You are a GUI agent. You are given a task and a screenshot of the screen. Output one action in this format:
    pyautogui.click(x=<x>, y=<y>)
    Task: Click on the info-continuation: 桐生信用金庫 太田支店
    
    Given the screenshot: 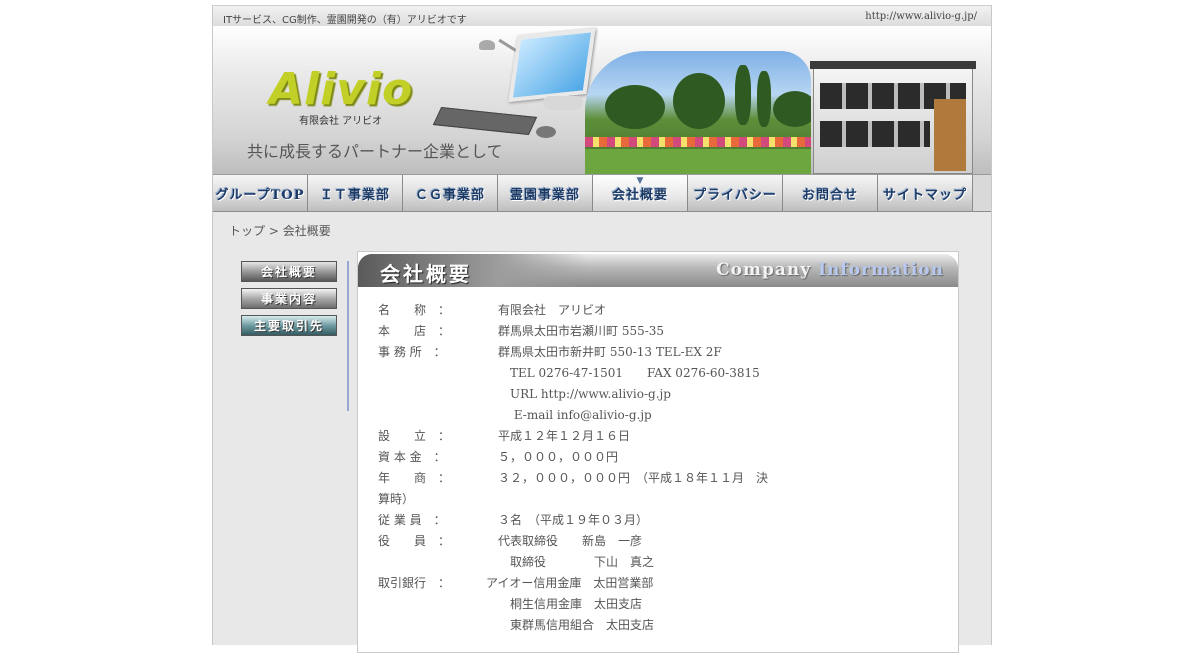 What is the action you would take?
    pyautogui.click(x=576, y=604)
    